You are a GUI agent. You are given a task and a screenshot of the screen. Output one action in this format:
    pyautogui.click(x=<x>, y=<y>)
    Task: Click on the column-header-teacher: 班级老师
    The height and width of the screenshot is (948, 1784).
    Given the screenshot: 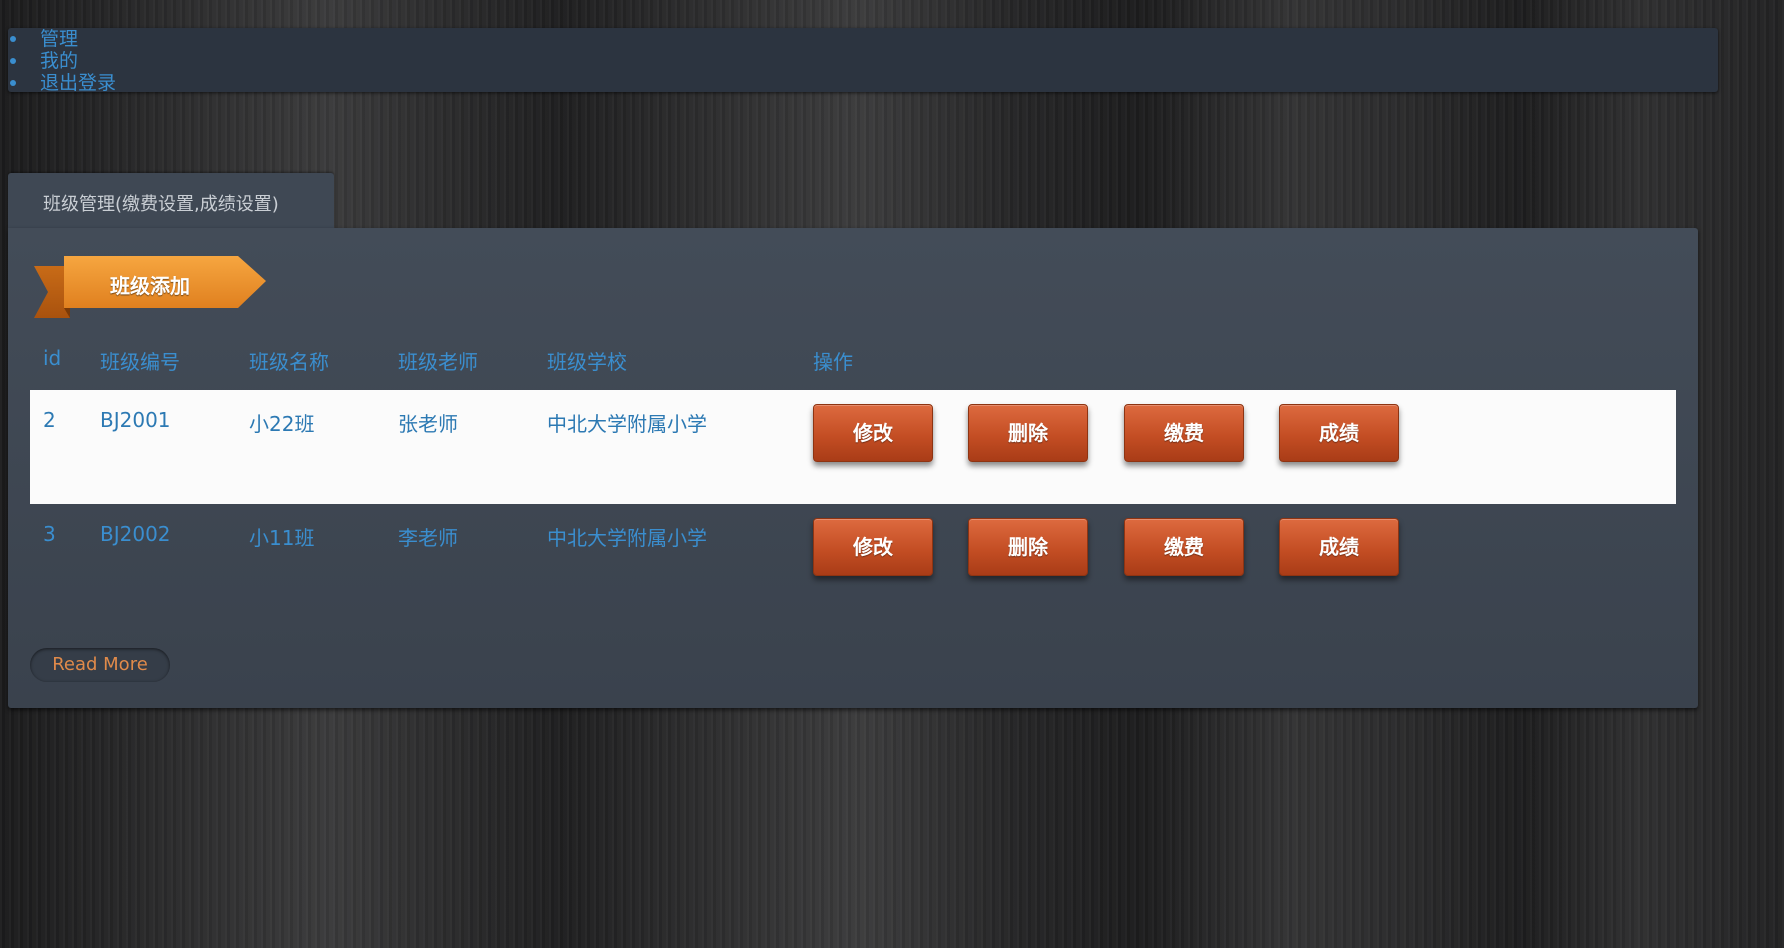 What is the action you would take?
    pyautogui.click(x=438, y=362)
    